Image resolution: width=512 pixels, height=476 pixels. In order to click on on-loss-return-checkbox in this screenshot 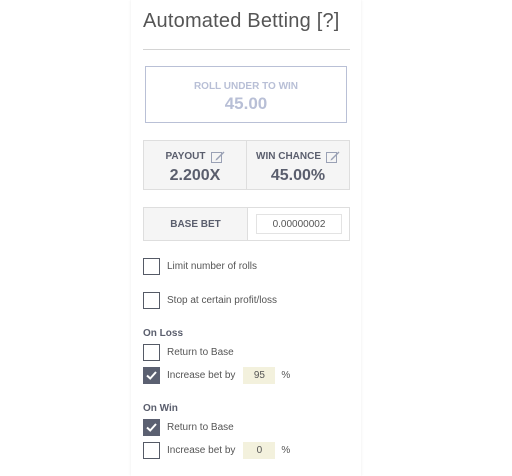, I will do `click(151, 352)`.